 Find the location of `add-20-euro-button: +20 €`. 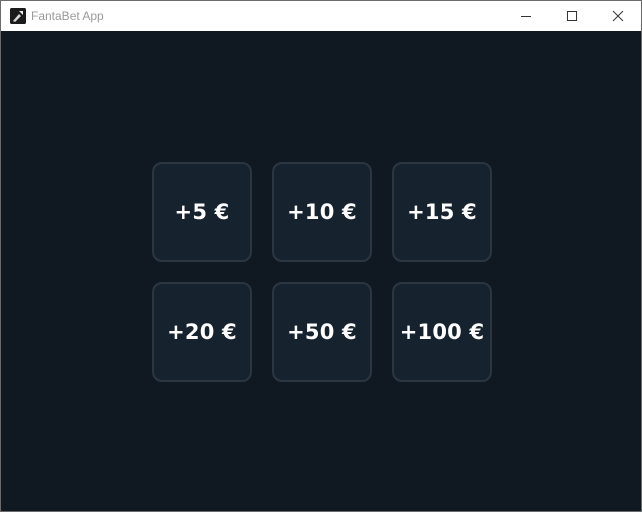

add-20-euro-button: +20 € is located at coordinates (202, 332).